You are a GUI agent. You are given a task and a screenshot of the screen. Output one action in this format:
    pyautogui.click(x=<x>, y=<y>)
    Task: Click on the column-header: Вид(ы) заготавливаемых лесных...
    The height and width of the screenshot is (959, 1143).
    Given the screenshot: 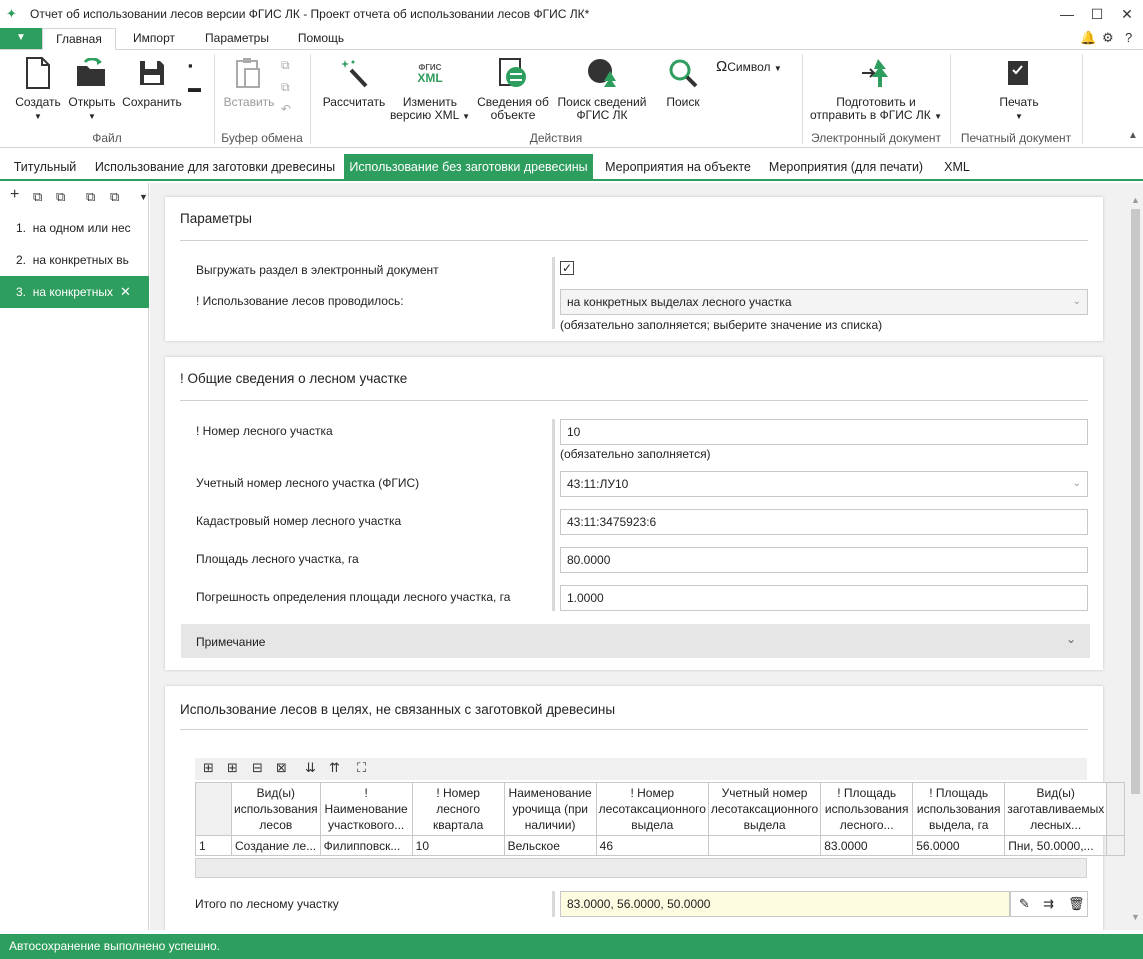 What is the action you would take?
    pyautogui.click(x=1056, y=809)
    